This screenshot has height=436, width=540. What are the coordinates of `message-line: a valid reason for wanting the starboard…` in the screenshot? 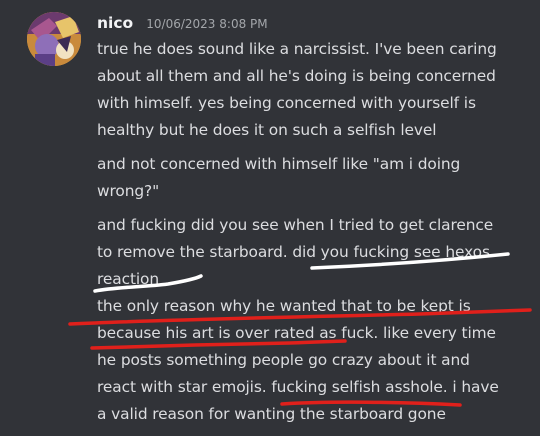 It's located at (271, 414).